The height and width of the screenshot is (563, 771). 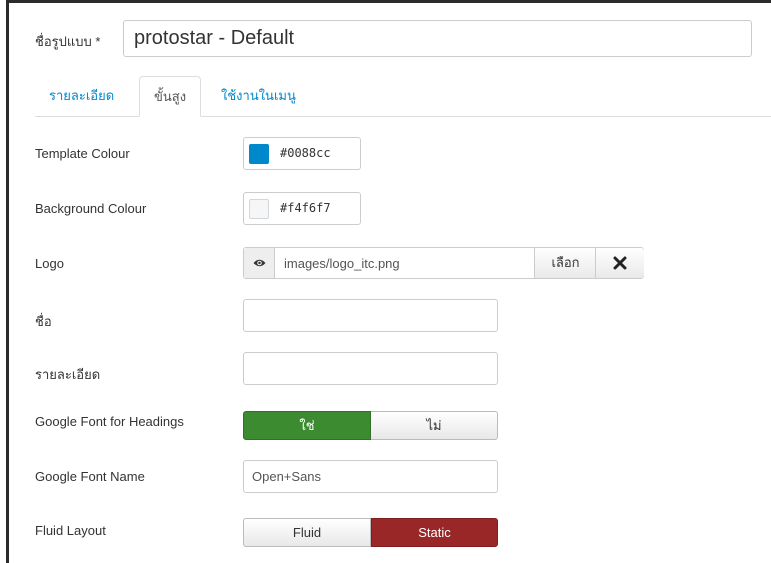 I want to click on logo-select-button: เลือก, so click(x=565, y=263).